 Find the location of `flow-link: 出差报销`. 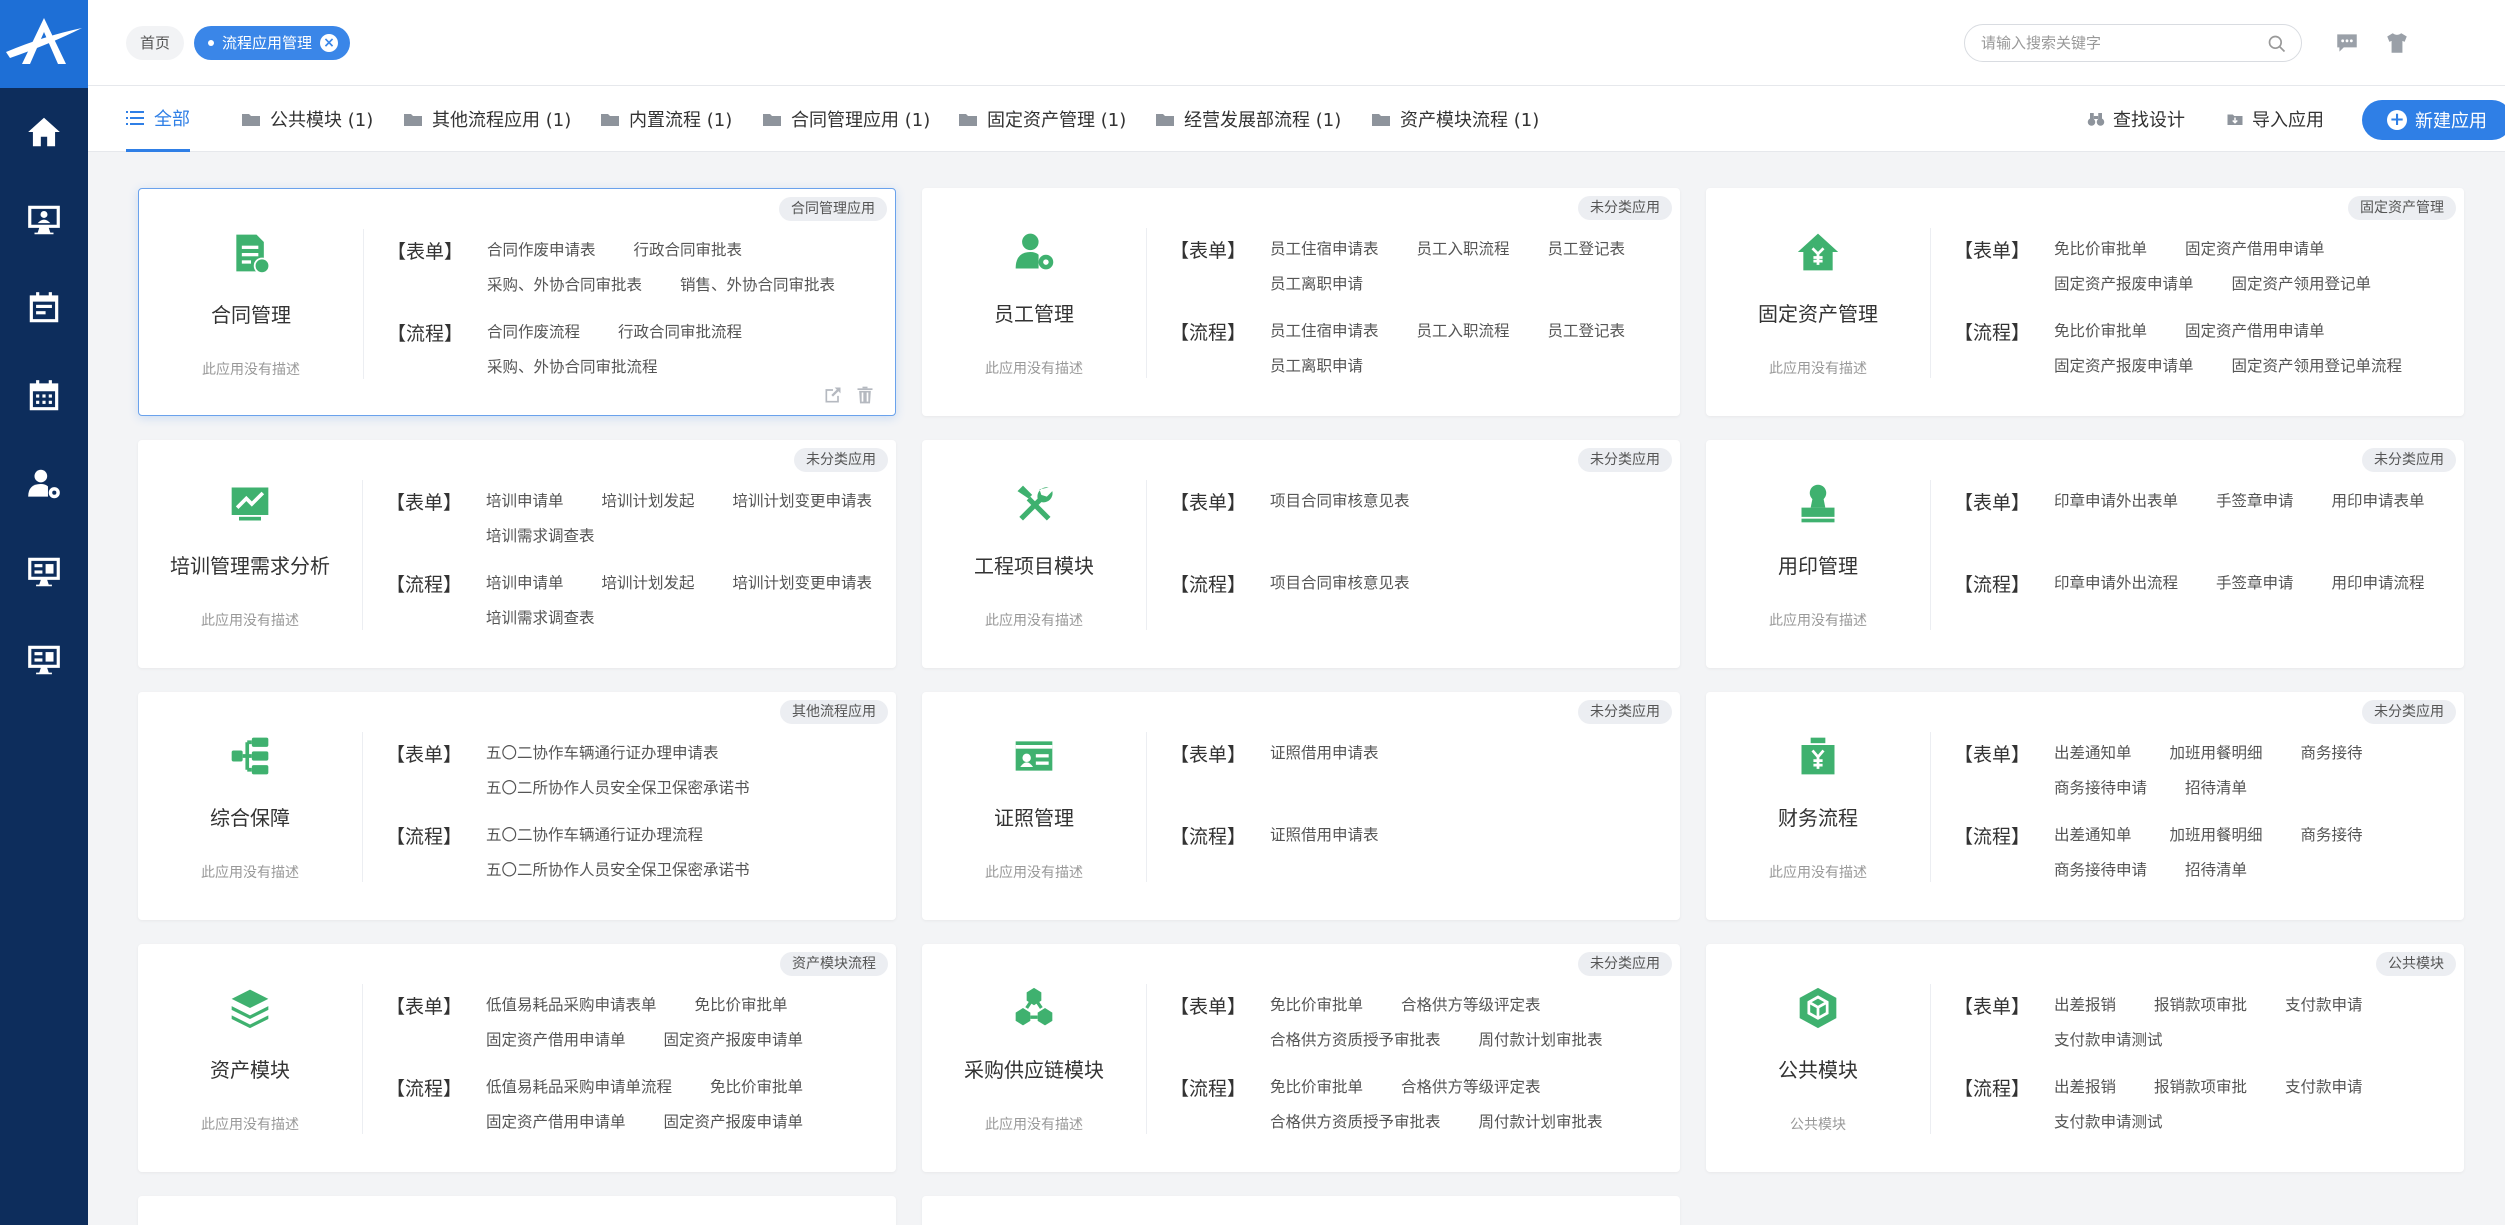

flow-link: 出差报销 is located at coordinates (2085, 1087).